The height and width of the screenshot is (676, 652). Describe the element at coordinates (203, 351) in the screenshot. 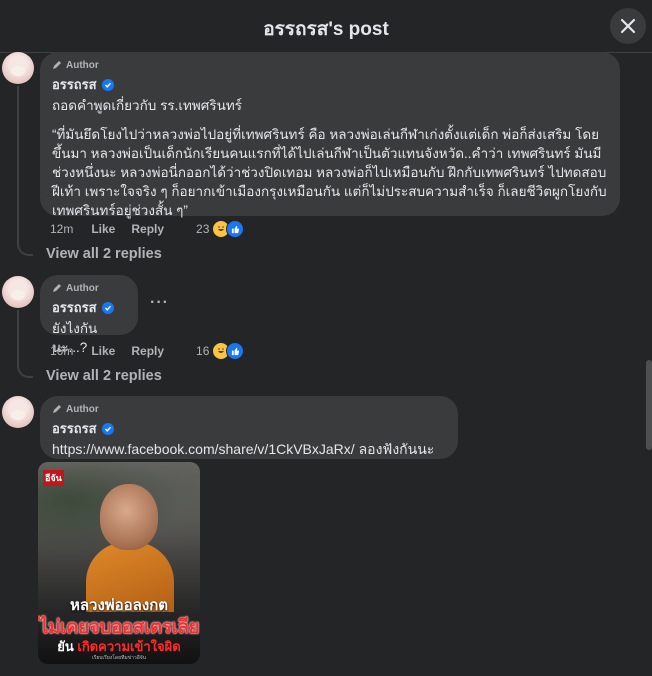

I see `reaction-count: 16` at that location.